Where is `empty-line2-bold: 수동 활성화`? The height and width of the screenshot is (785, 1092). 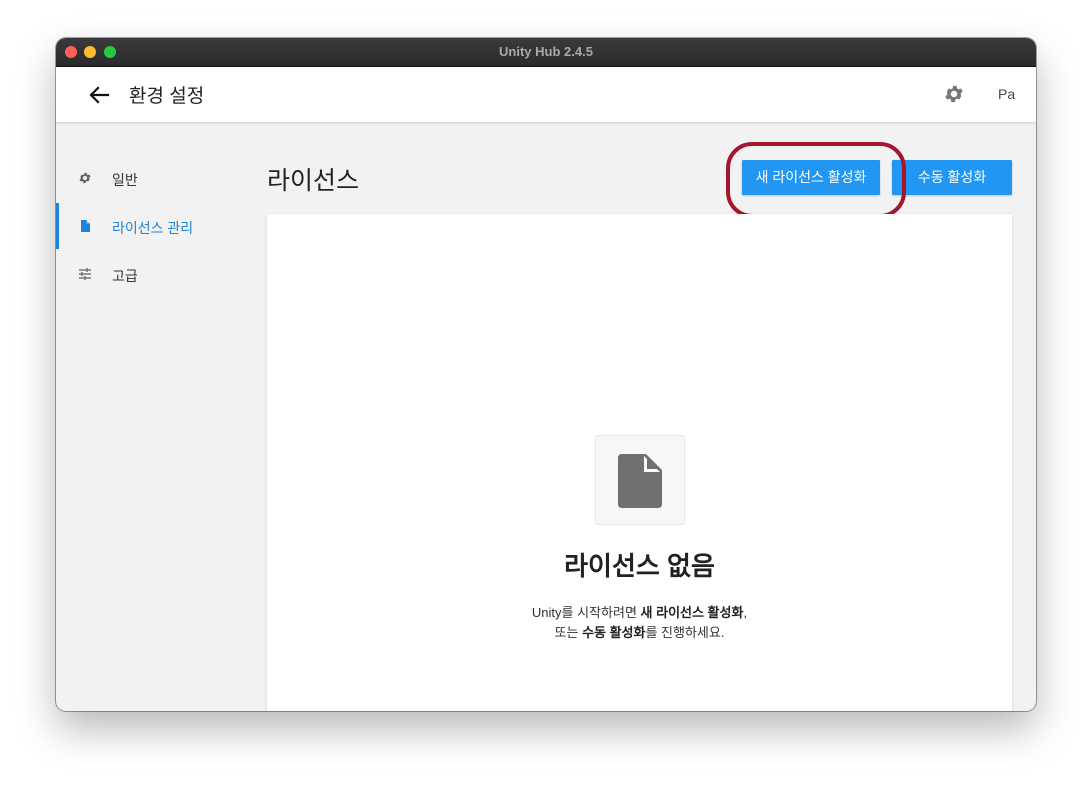
empty-line2-bold: 수동 활성화 is located at coordinates (614, 632).